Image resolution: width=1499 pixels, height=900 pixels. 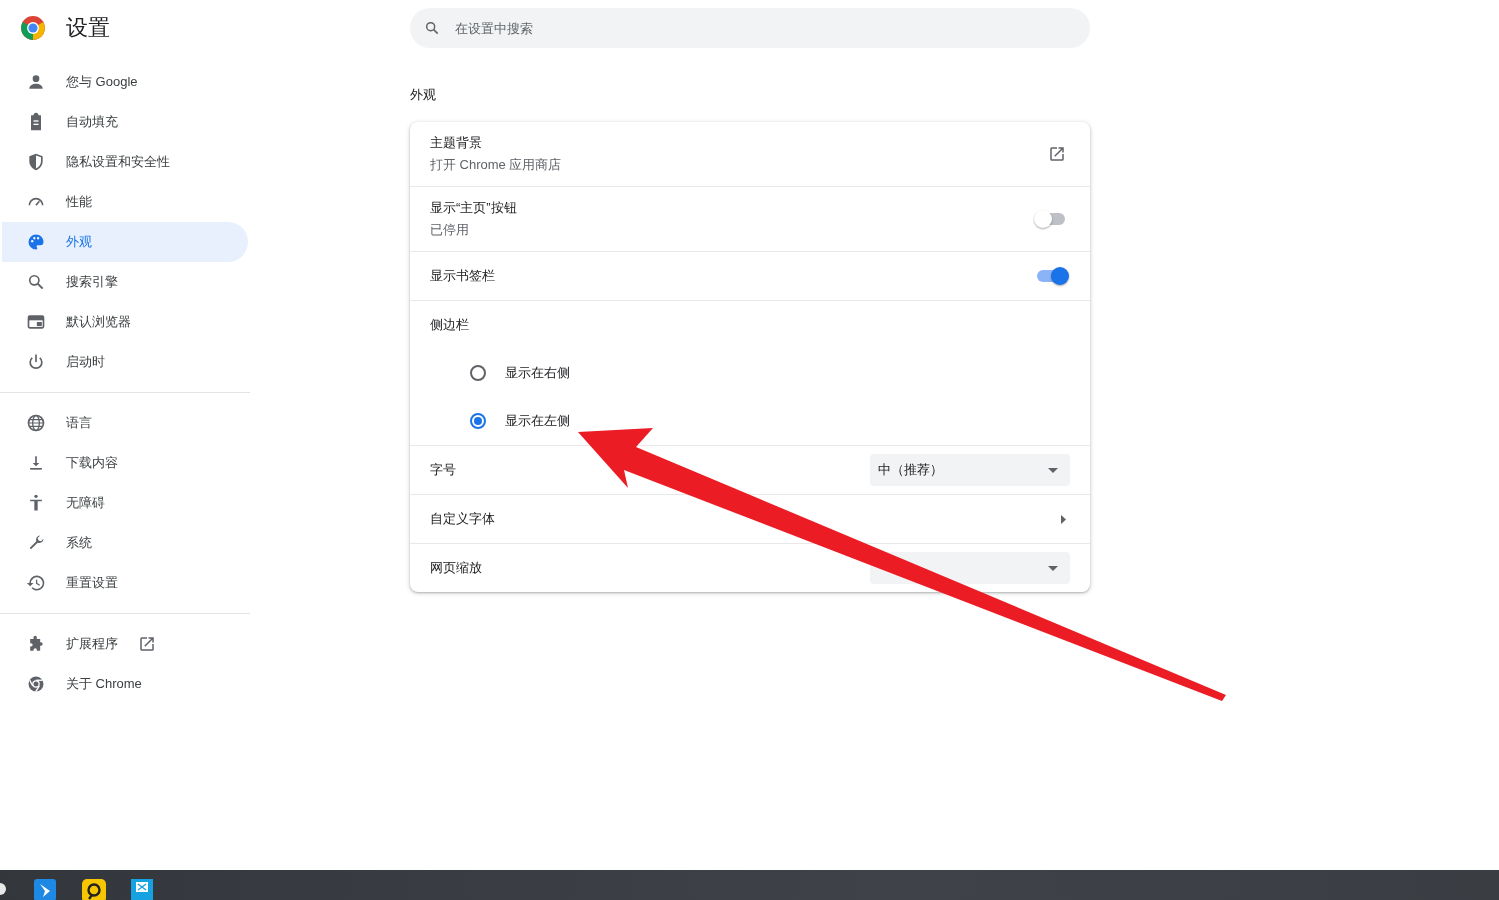 I want to click on radio-label: 显示在左侧, so click(x=537, y=421).